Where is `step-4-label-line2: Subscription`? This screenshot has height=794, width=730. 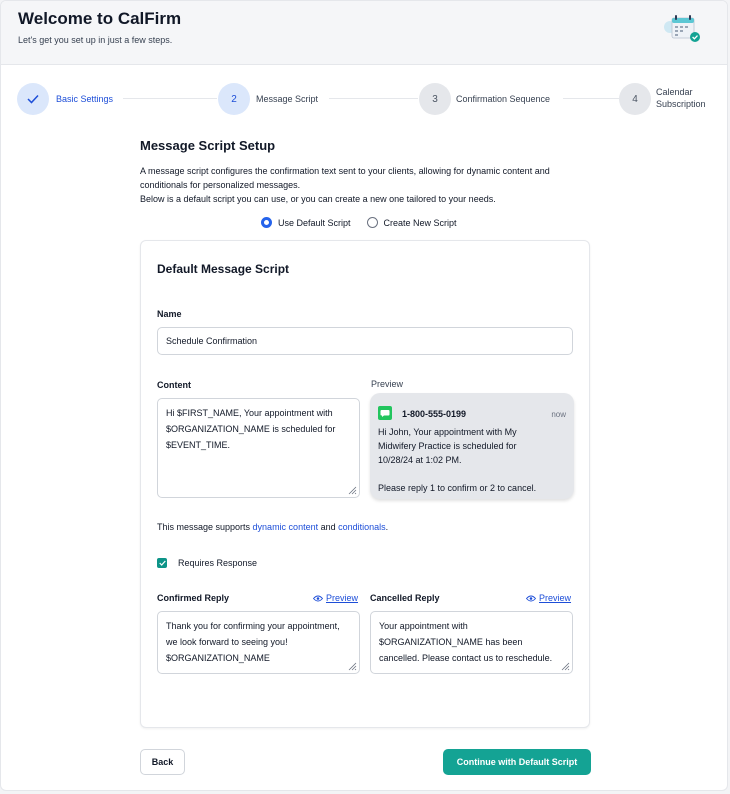 step-4-label-line2: Subscription is located at coordinates (681, 104).